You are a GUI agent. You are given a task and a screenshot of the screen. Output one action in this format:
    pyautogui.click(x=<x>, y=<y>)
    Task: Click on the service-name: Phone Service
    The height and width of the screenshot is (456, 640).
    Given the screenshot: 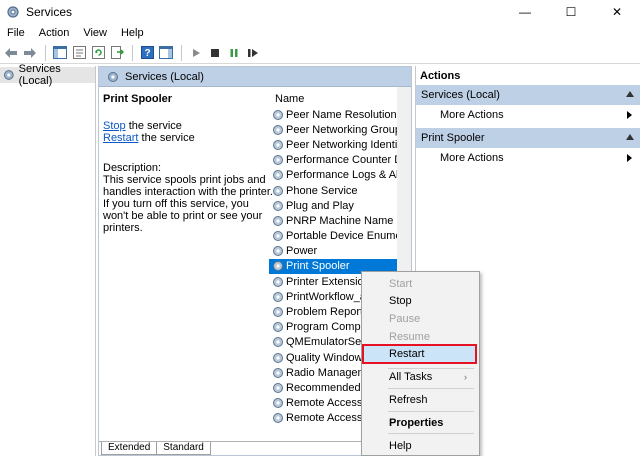 What is the action you would take?
    pyautogui.click(x=322, y=190)
    